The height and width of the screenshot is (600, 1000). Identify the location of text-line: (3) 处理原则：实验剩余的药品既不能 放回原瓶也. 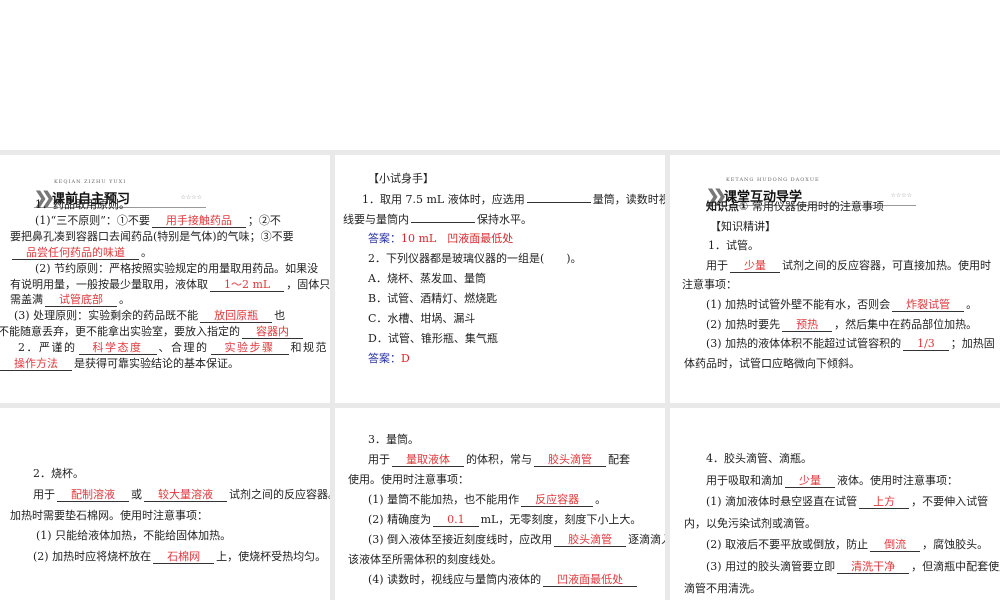
(149, 316).